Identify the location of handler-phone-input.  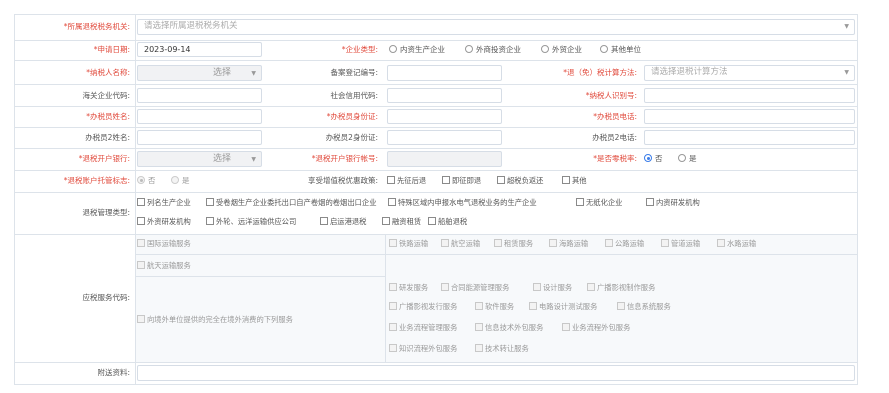
(749, 116).